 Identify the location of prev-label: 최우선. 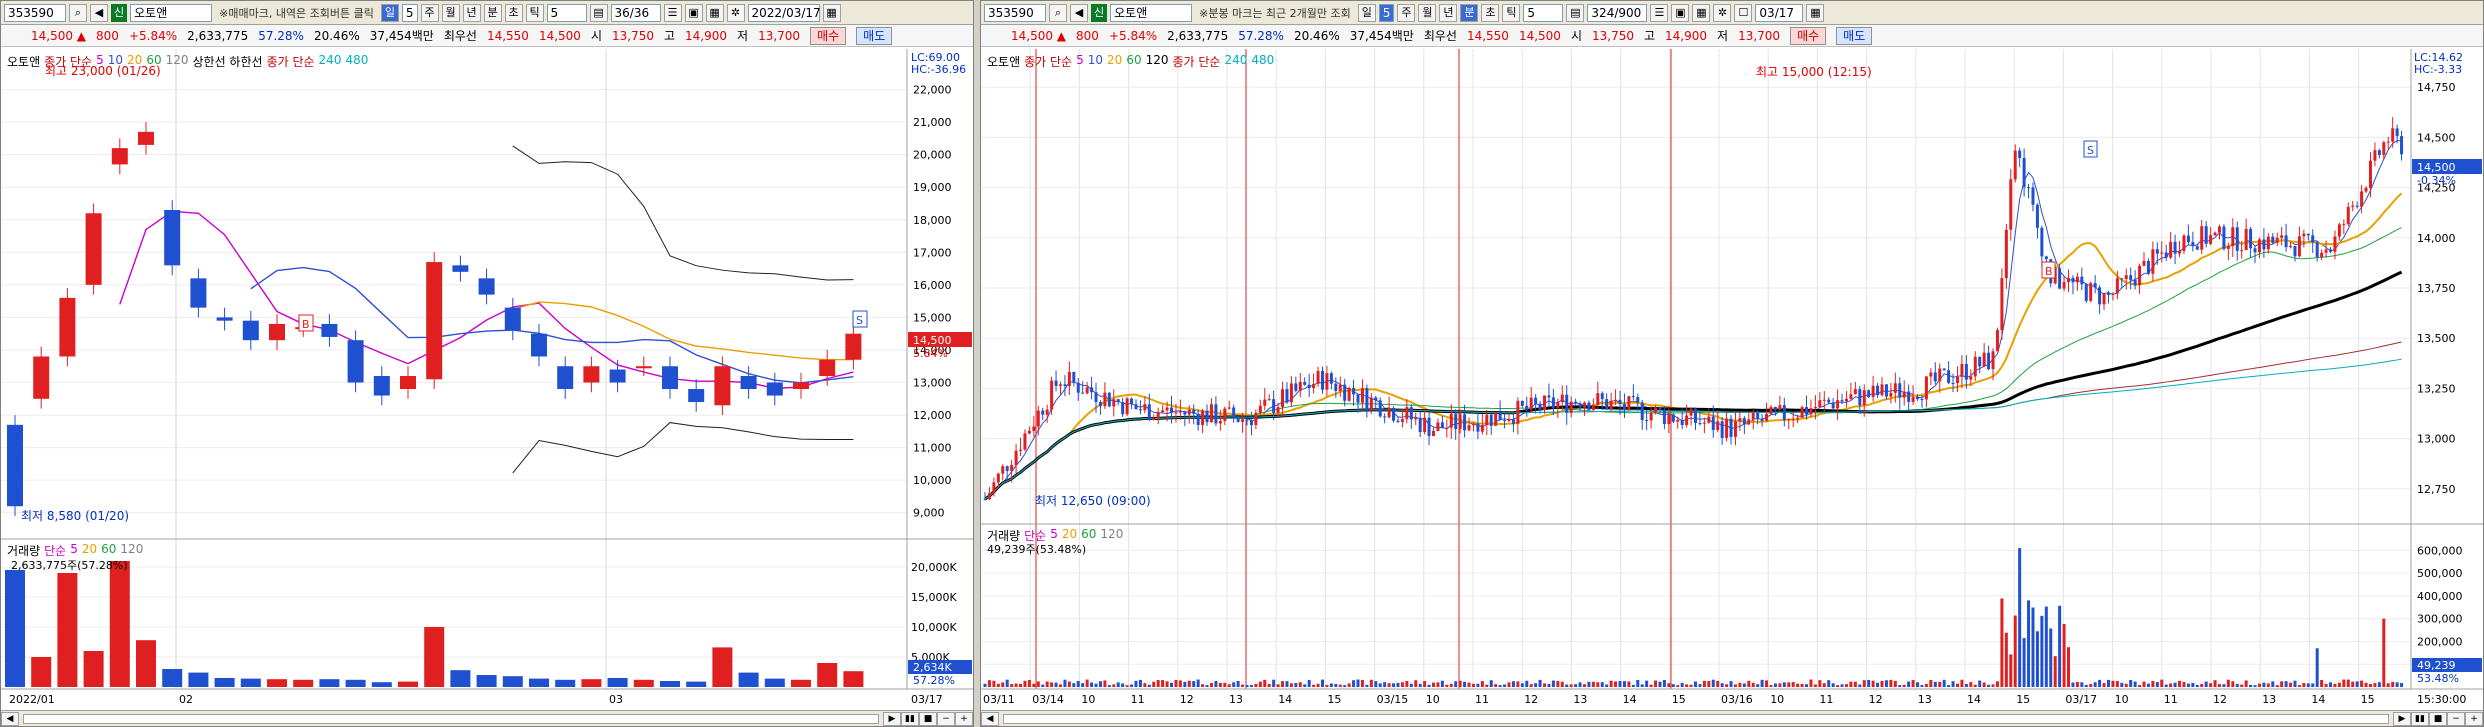
(1440, 36).